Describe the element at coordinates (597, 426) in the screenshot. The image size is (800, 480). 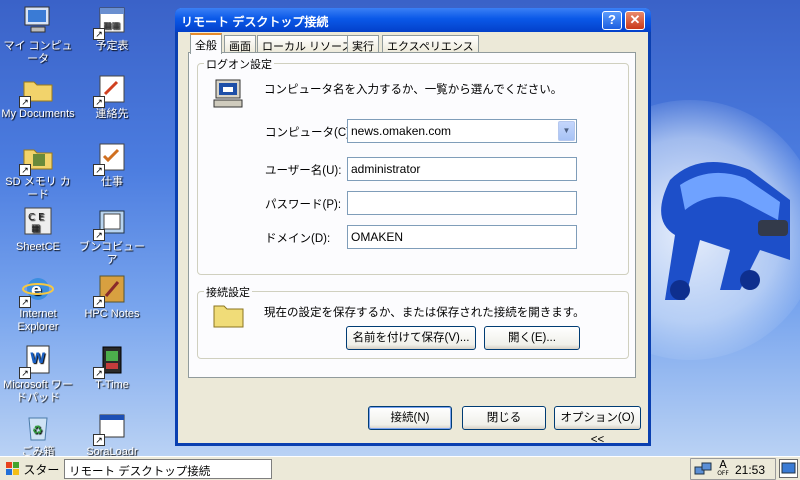
I see `options-button: オプション(O) <<` at that location.